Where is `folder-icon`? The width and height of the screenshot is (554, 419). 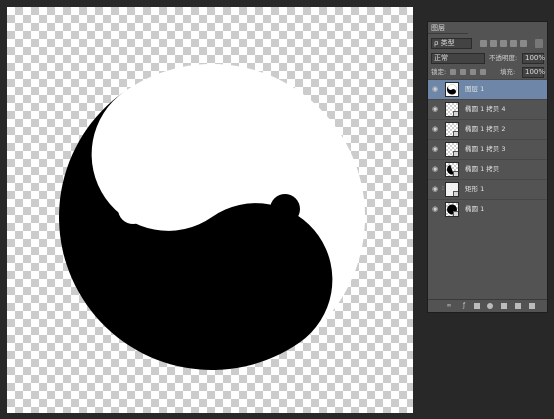 folder-icon is located at coordinates (504, 306).